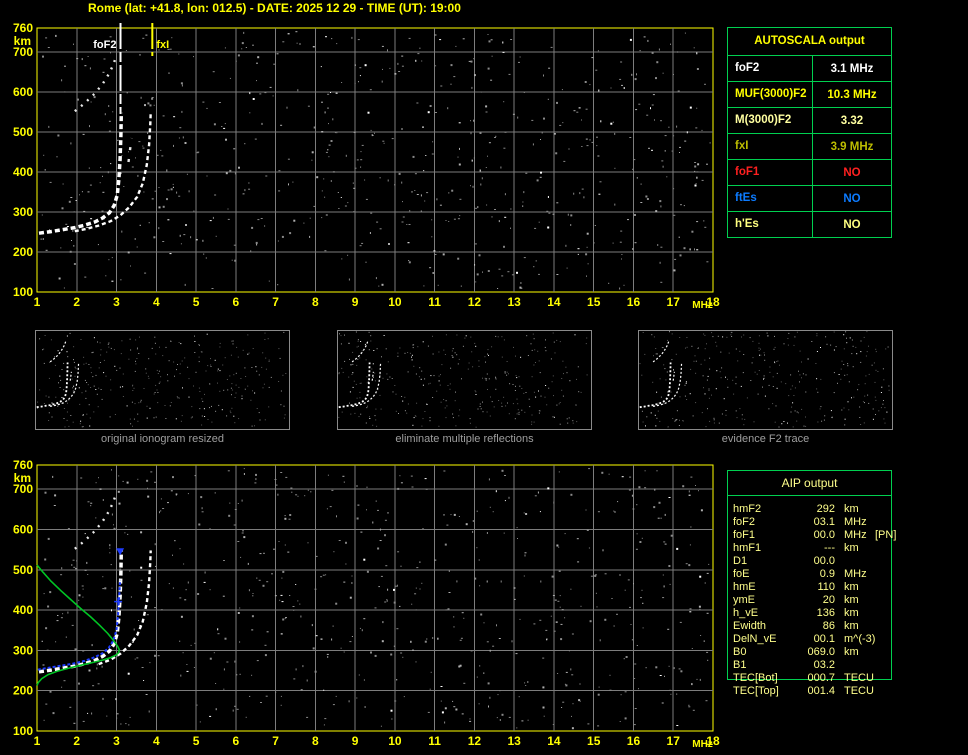 The height and width of the screenshot is (755, 968). Describe the element at coordinates (395, 302) in the screenshot. I see `svg-text: 10` at that location.